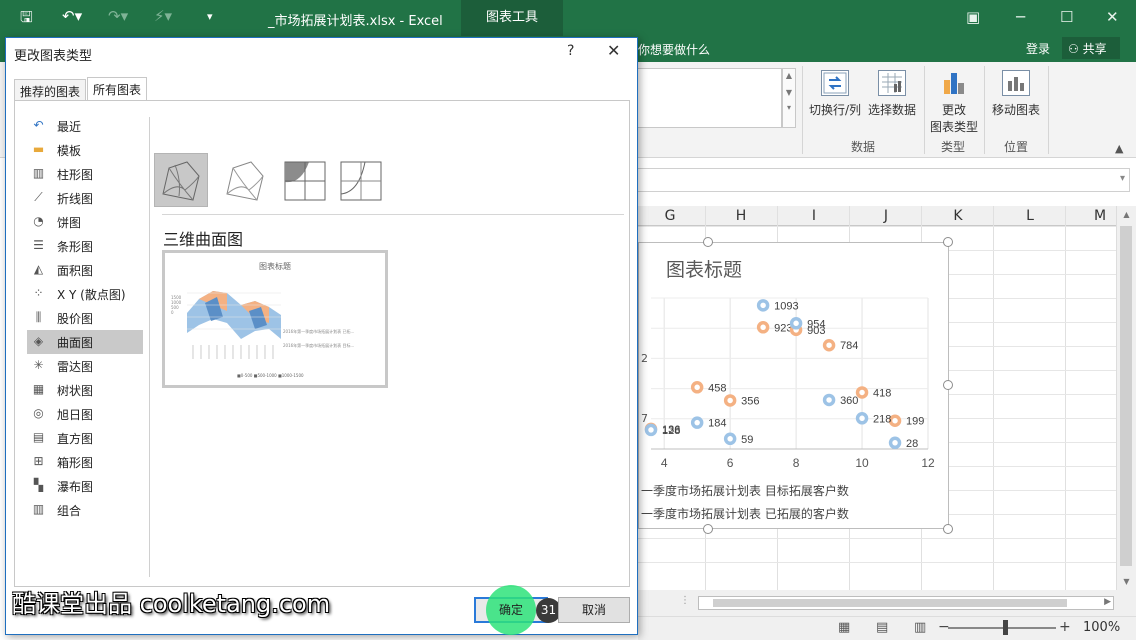 This screenshot has height=640, width=1136. Describe the element at coordinates (85, 510) in the screenshot. I see `chart-category-item: ▥ 组合` at that location.